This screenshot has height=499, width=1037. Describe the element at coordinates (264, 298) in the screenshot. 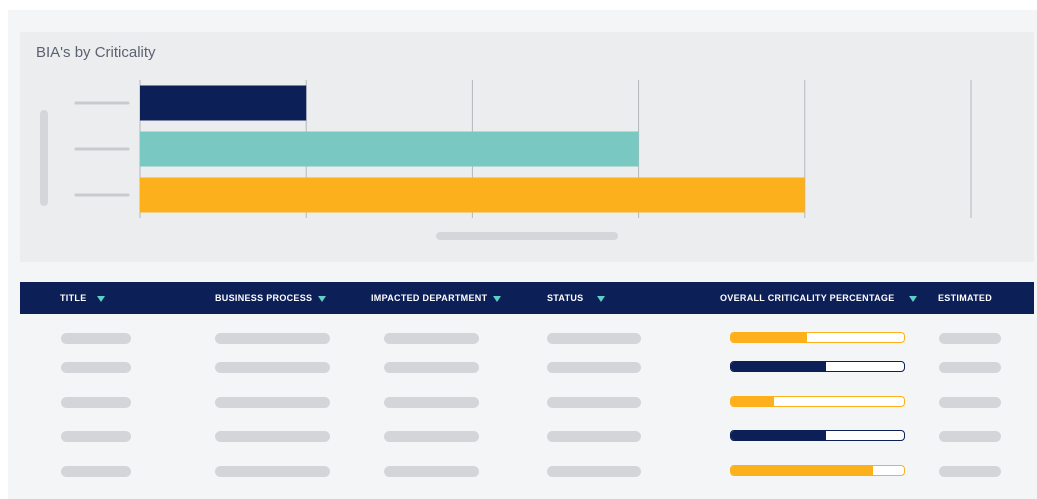

I see `column-header-label: BUSINESS PROCESS` at that location.